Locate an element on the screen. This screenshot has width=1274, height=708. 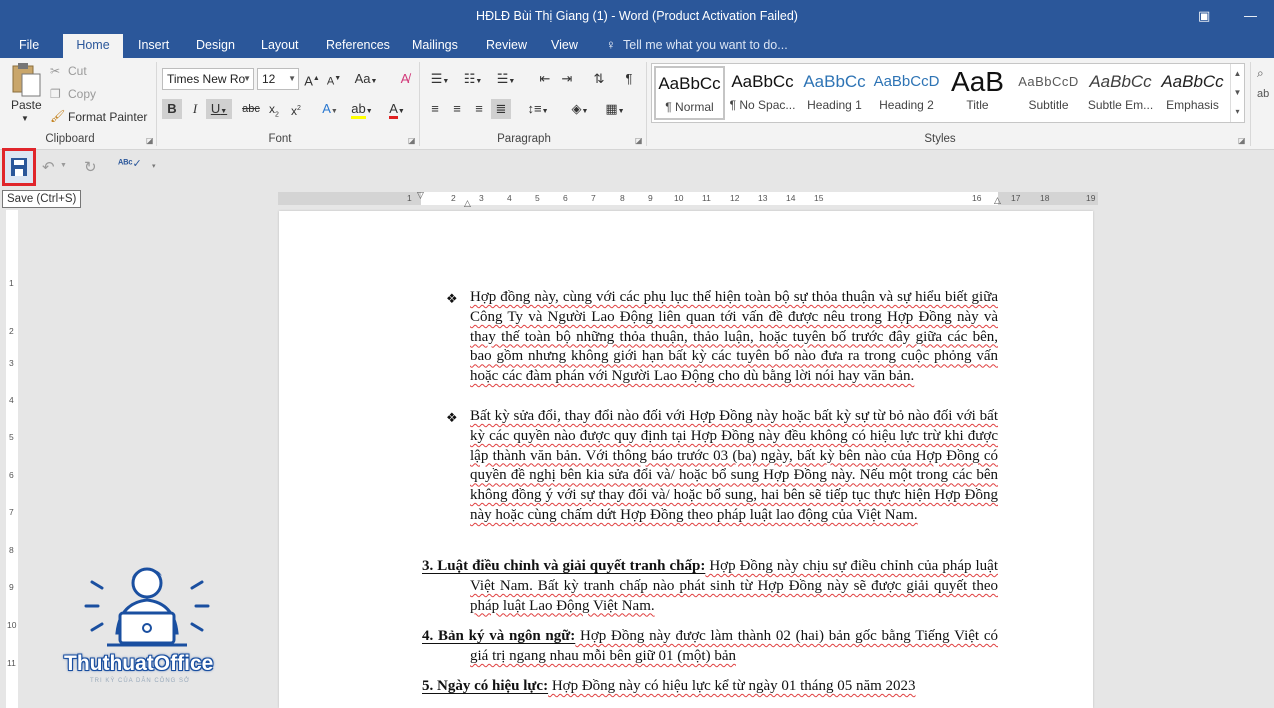
style-preview: AaBbCc is located at coordinates (689, 83).